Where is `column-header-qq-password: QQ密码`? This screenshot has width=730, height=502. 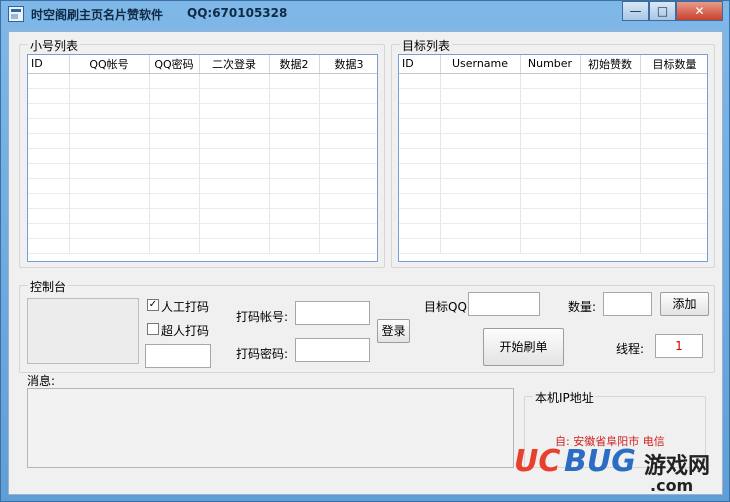
column-header-qq-password: QQ密码 is located at coordinates (174, 64).